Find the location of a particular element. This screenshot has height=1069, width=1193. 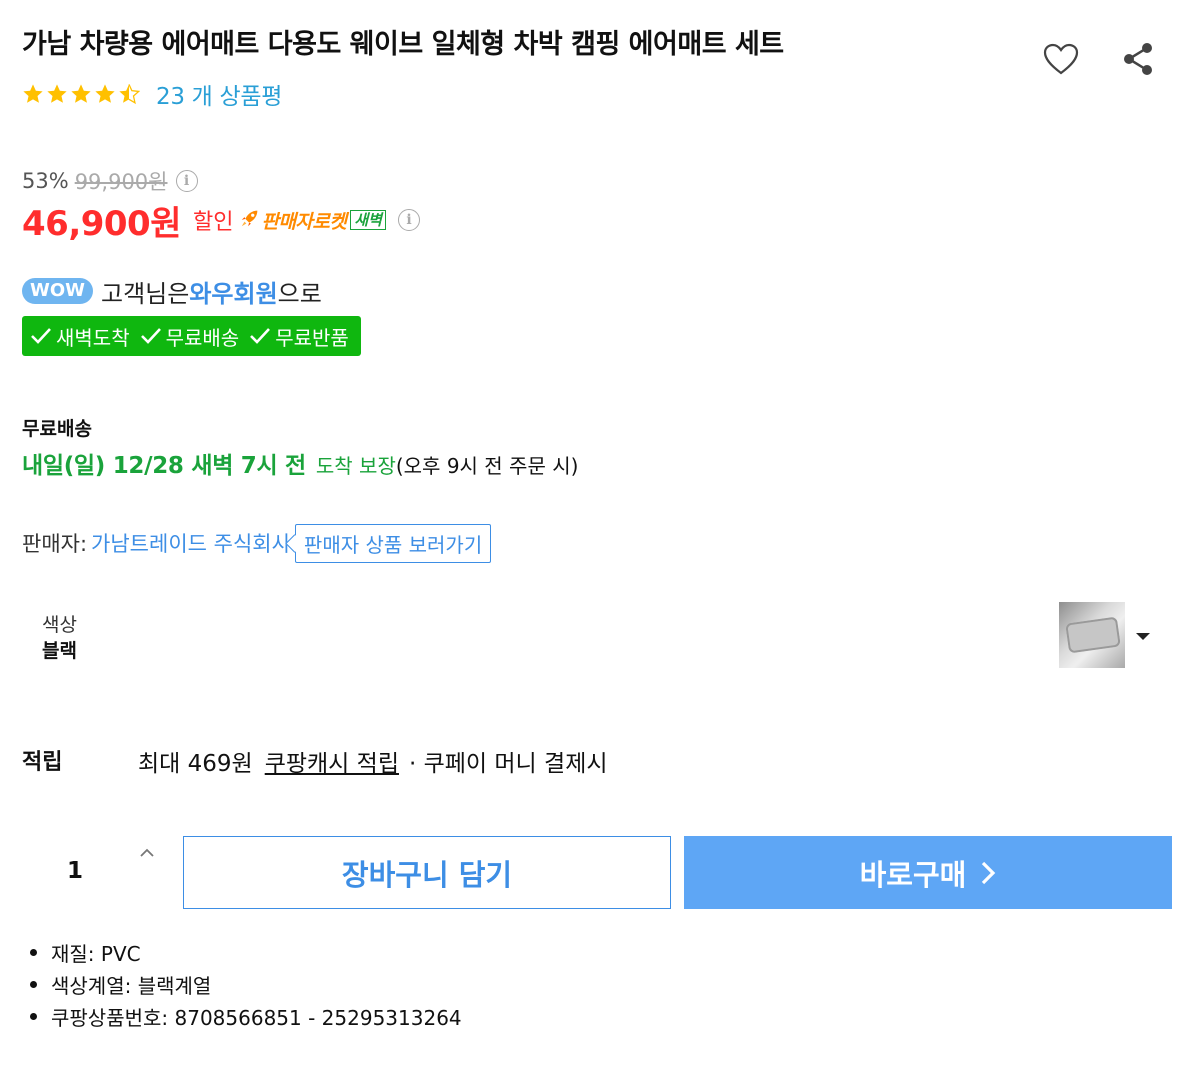

chevron-right-icon is located at coordinates (989, 872).